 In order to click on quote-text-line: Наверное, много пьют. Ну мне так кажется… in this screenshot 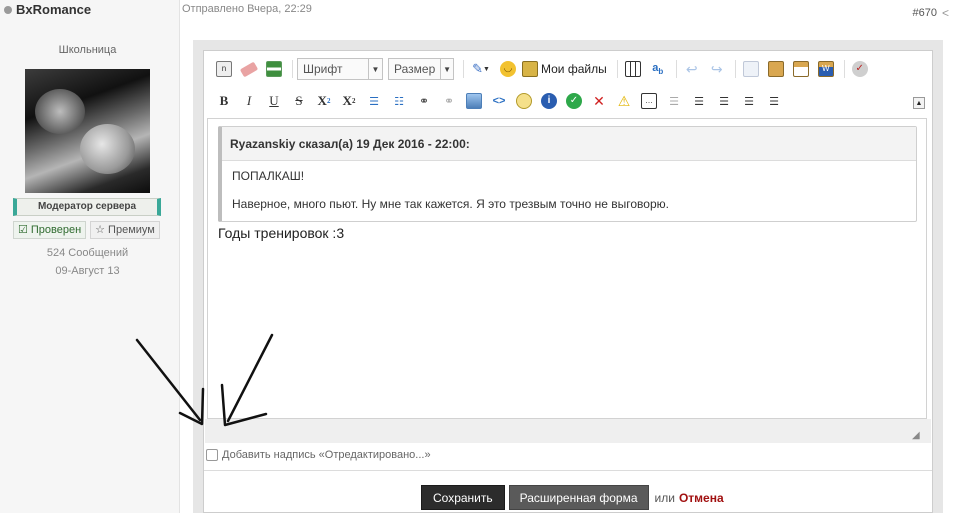, I will do `click(450, 204)`.